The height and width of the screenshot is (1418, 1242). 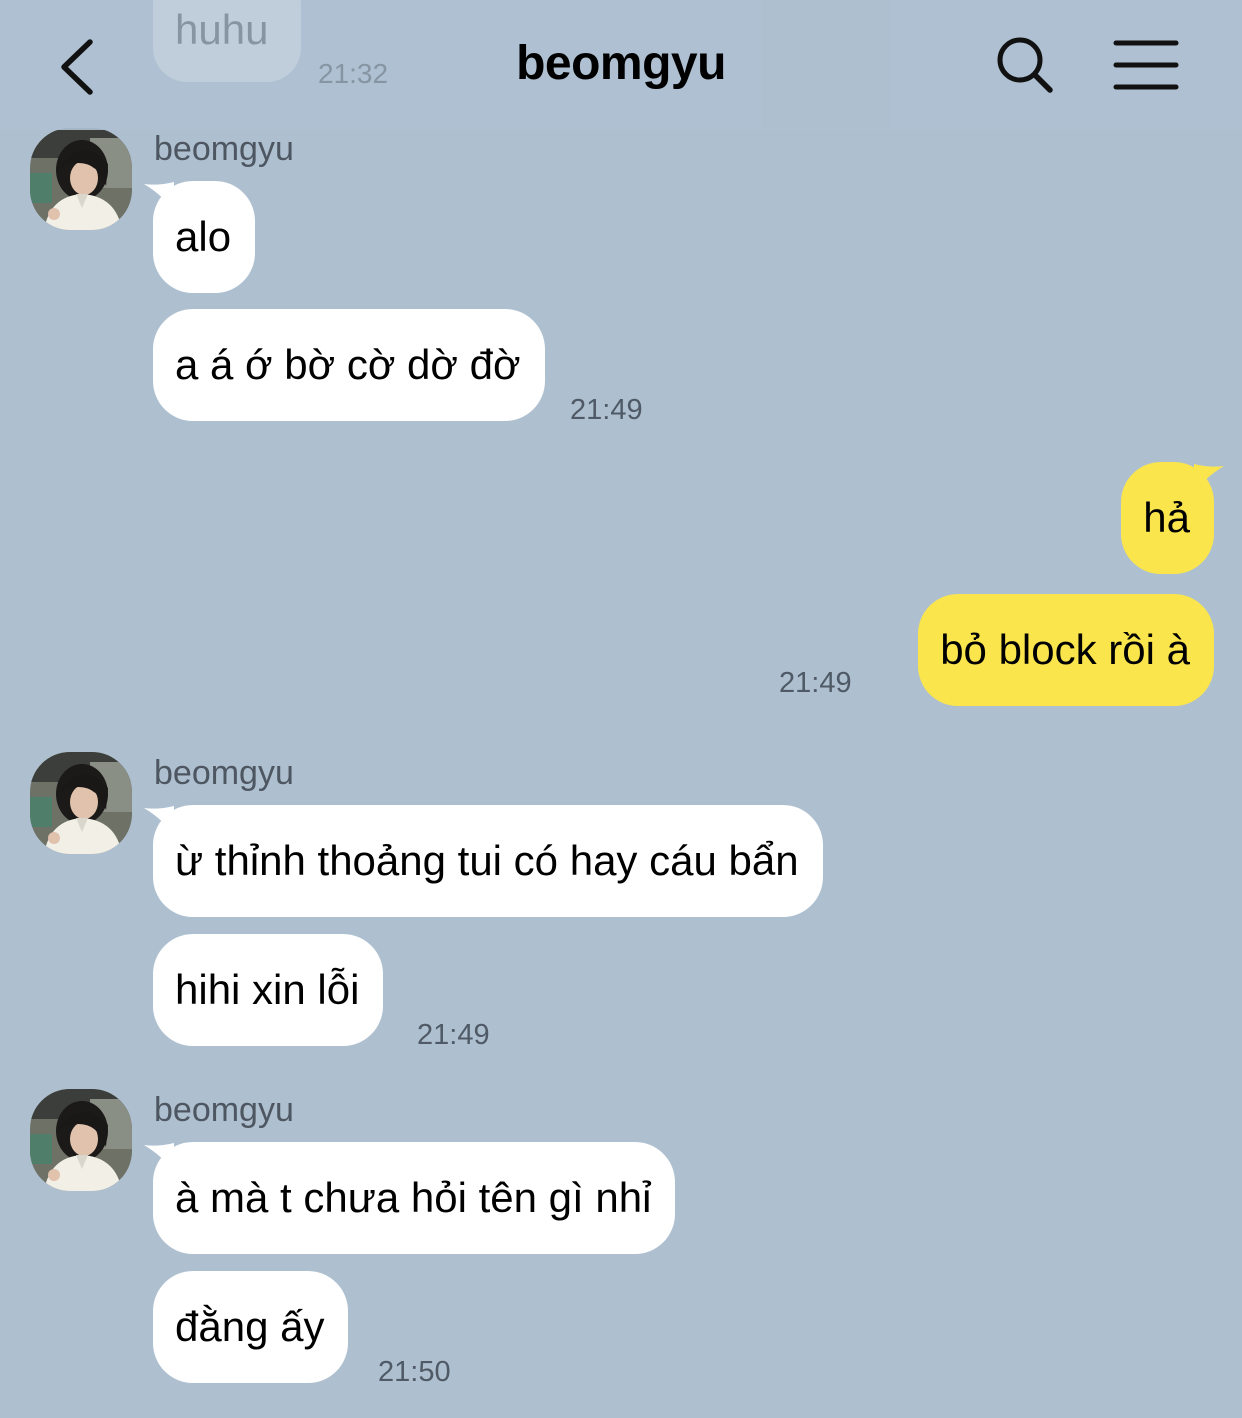 What do you see at coordinates (1066, 650) in the screenshot?
I see `outgoing-message-bubble: bỏ block rồi à` at bounding box center [1066, 650].